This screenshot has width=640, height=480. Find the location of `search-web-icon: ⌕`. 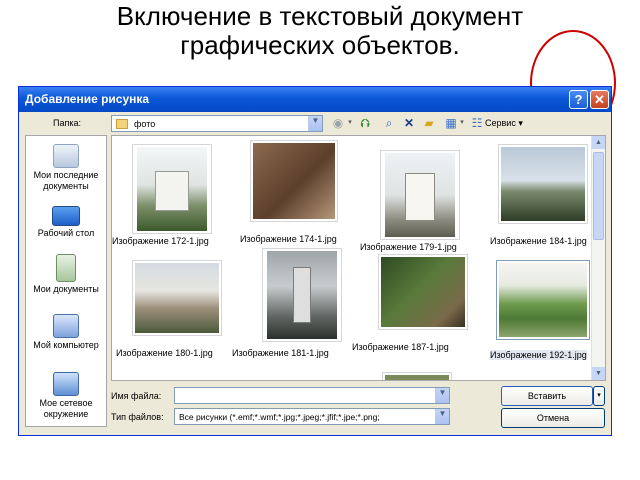

search-web-icon: ⌕ is located at coordinates (389, 123).